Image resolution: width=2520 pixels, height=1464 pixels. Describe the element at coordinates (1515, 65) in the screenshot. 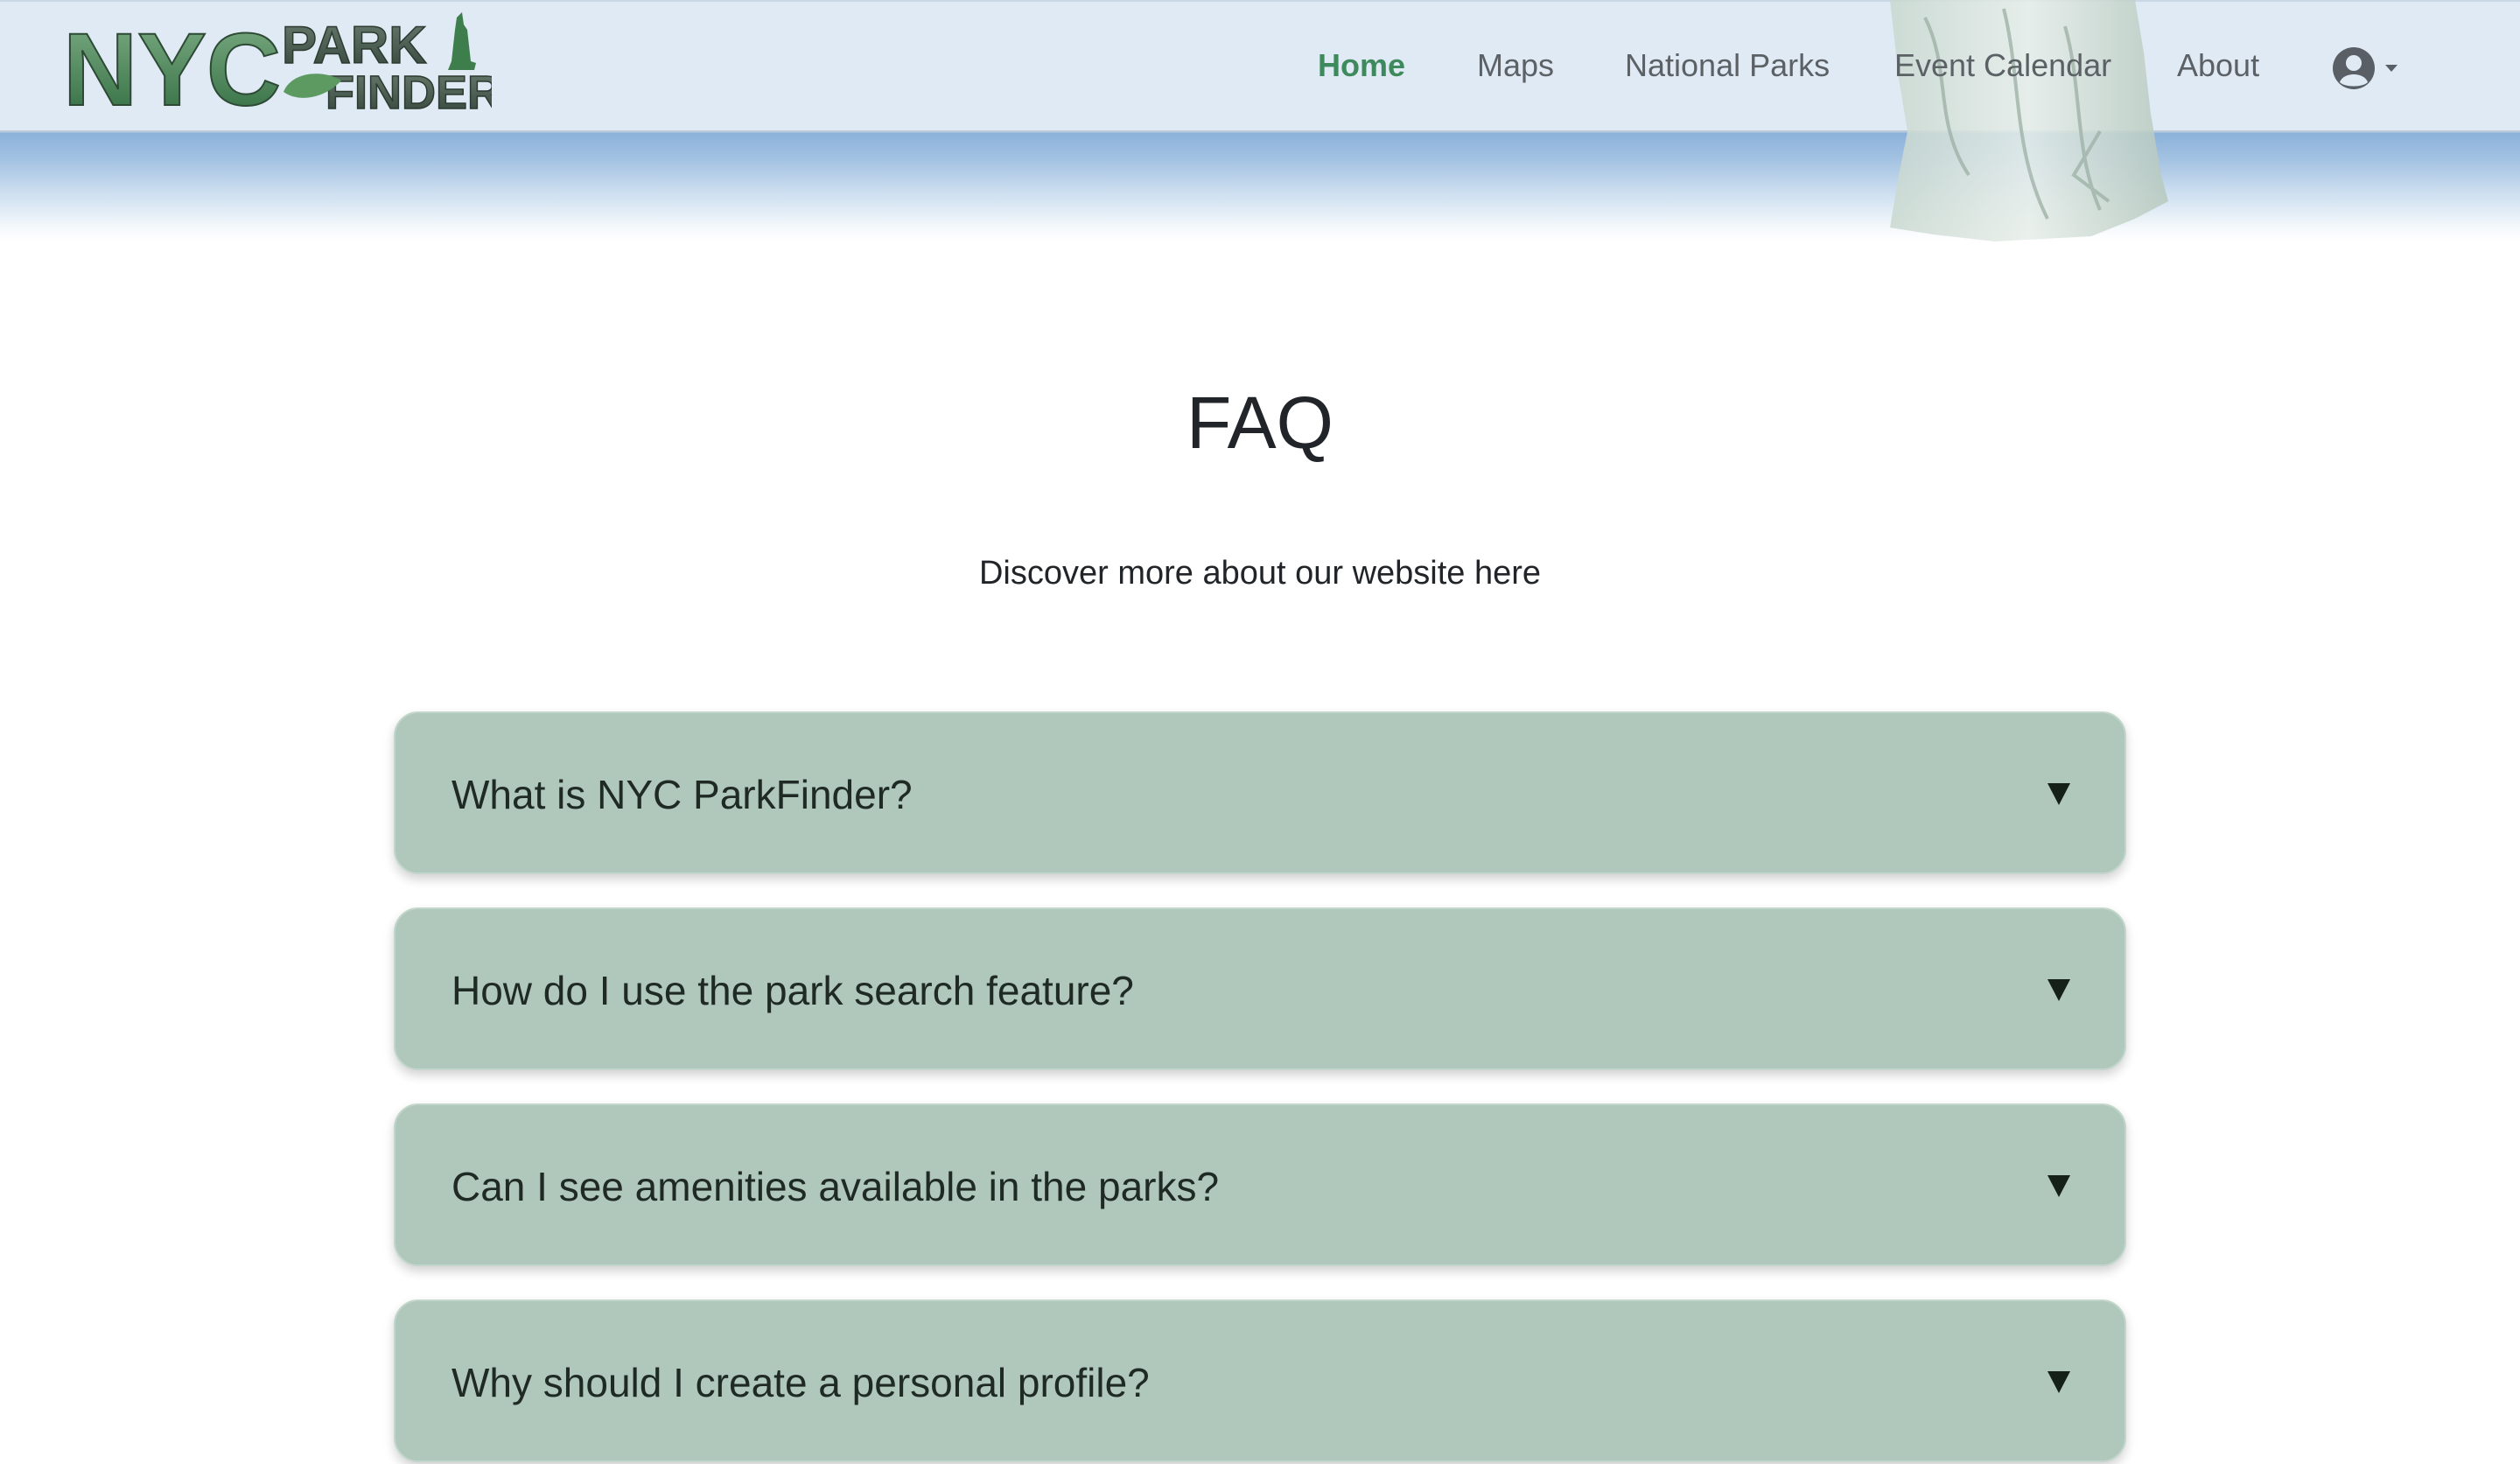

I see `nav-maps-link: Maps` at that location.